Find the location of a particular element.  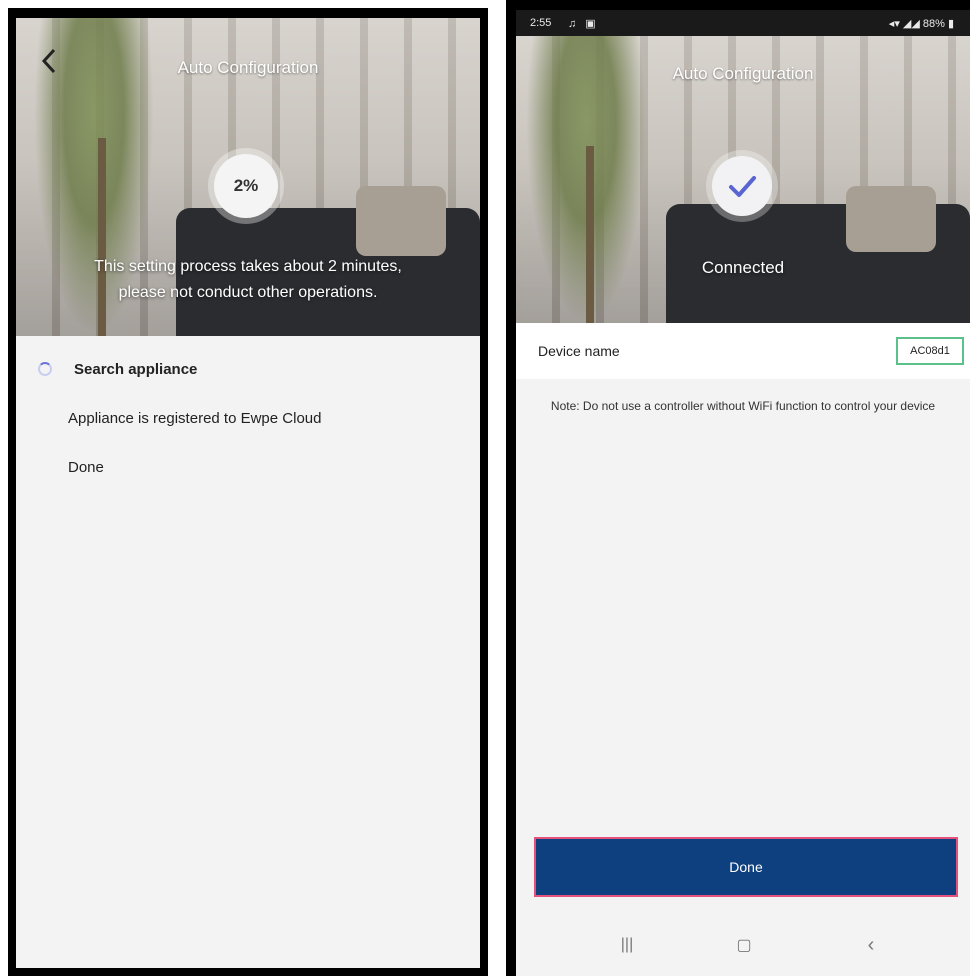

recents-button: ||| is located at coordinates (627, 945).